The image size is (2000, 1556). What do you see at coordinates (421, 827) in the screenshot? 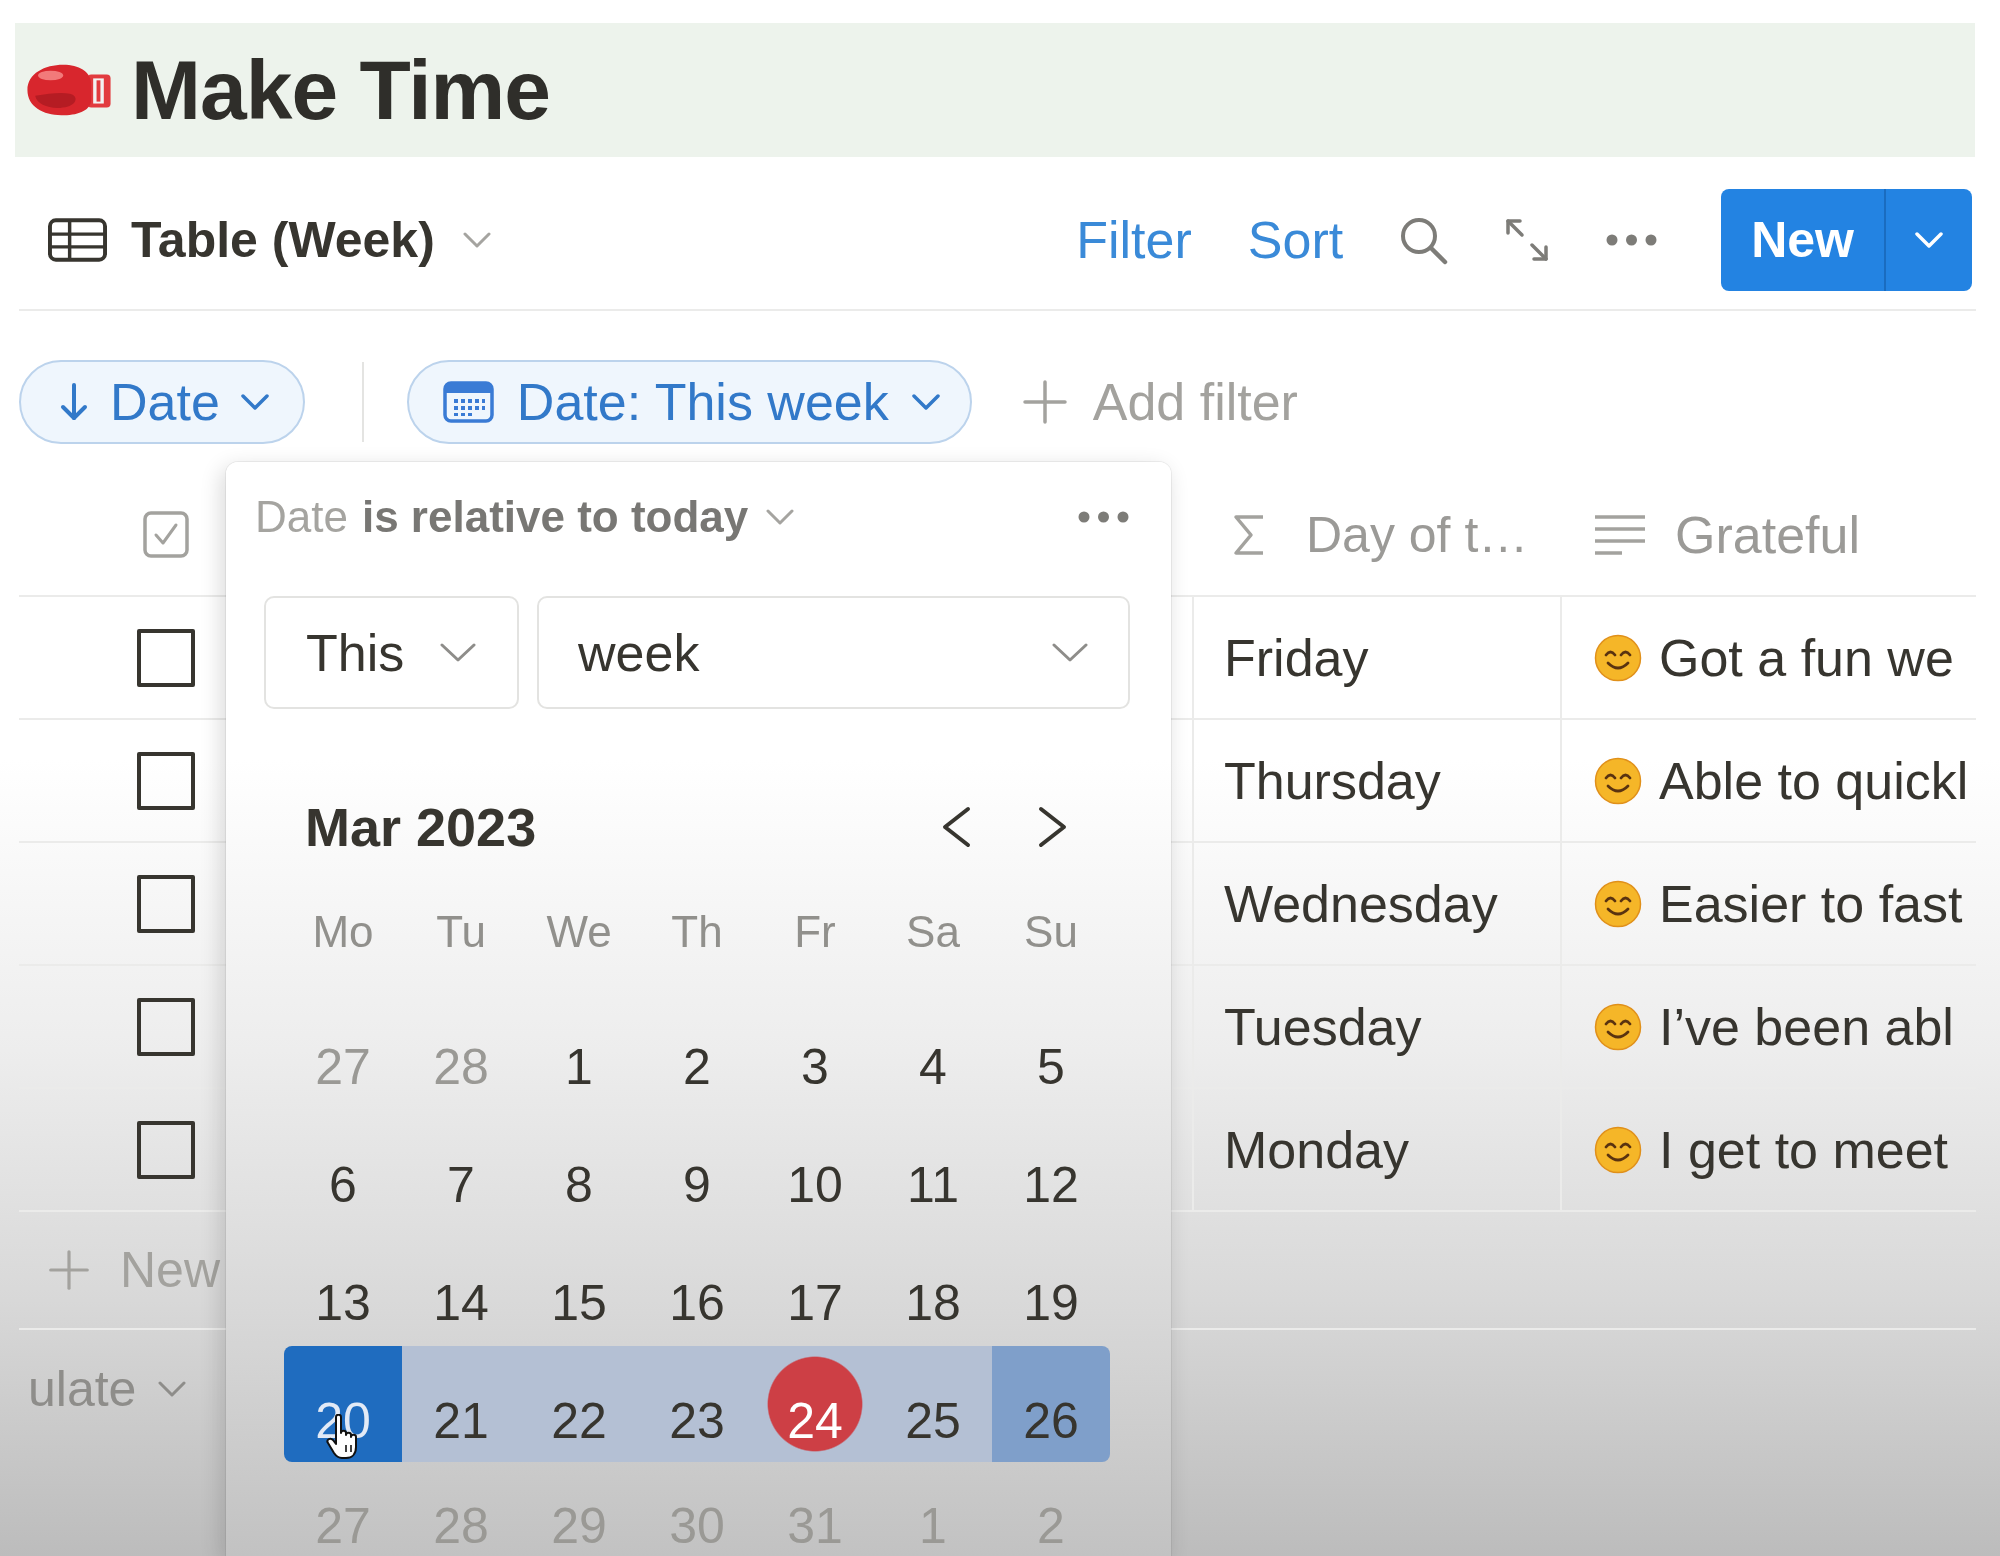
I see `month-label: Mar 2023` at bounding box center [421, 827].